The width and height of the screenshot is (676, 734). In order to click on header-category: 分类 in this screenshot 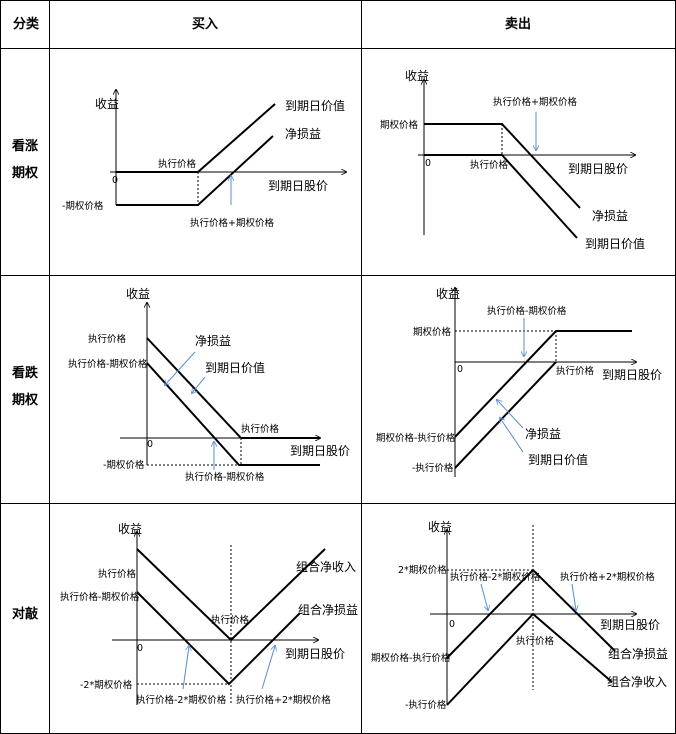, I will do `click(26, 24)`.